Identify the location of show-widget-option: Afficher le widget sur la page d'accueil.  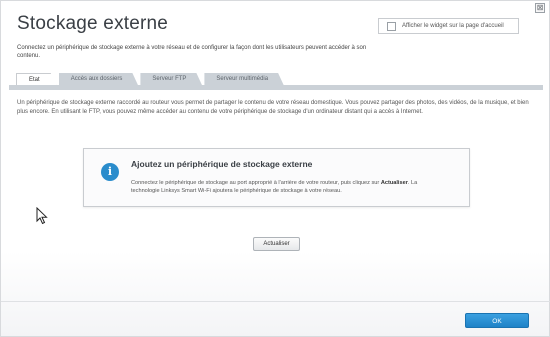
(448, 26).